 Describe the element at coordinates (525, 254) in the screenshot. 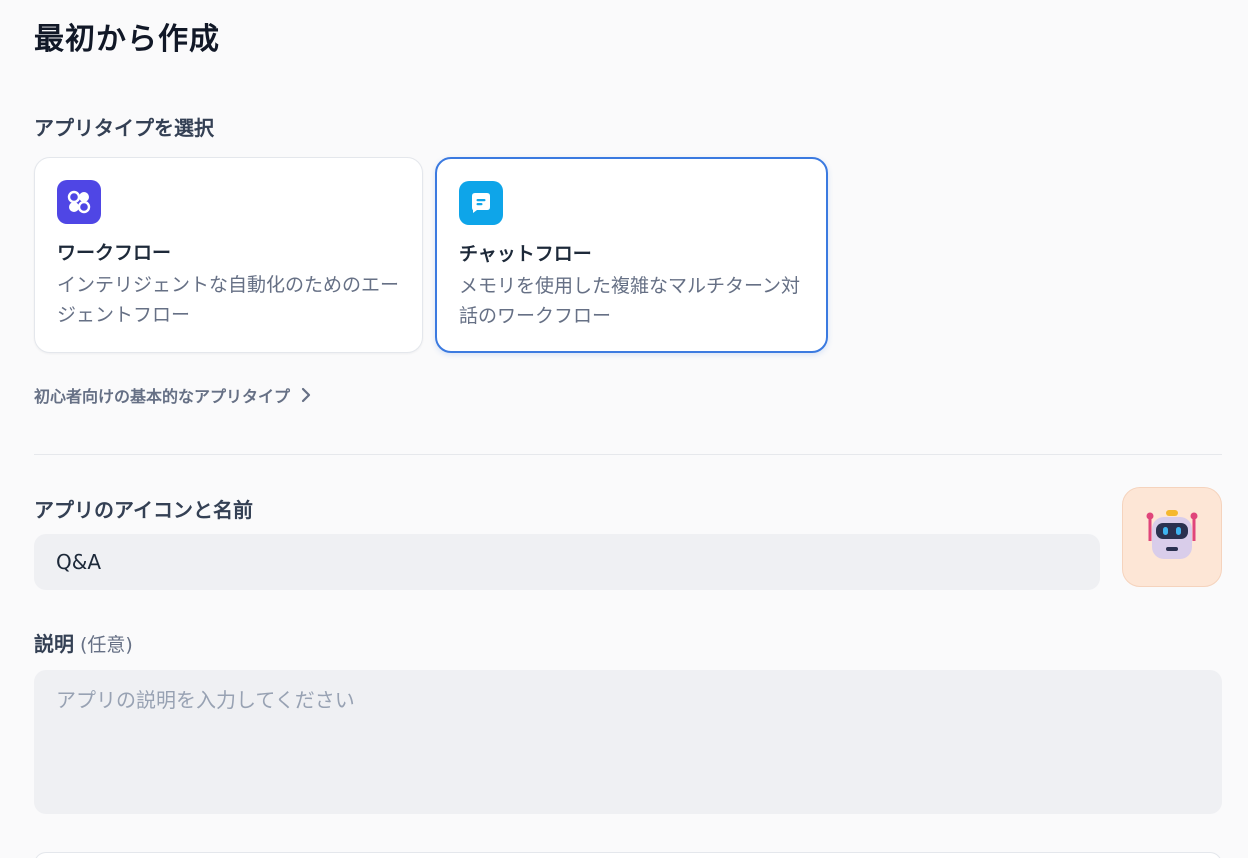

I see `chatflow-card-title: チャットフロー` at that location.